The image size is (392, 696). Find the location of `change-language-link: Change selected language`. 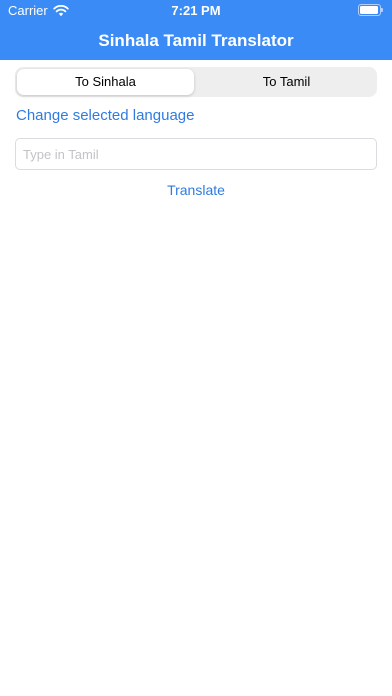

change-language-link: Change selected language is located at coordinates (105, 115).